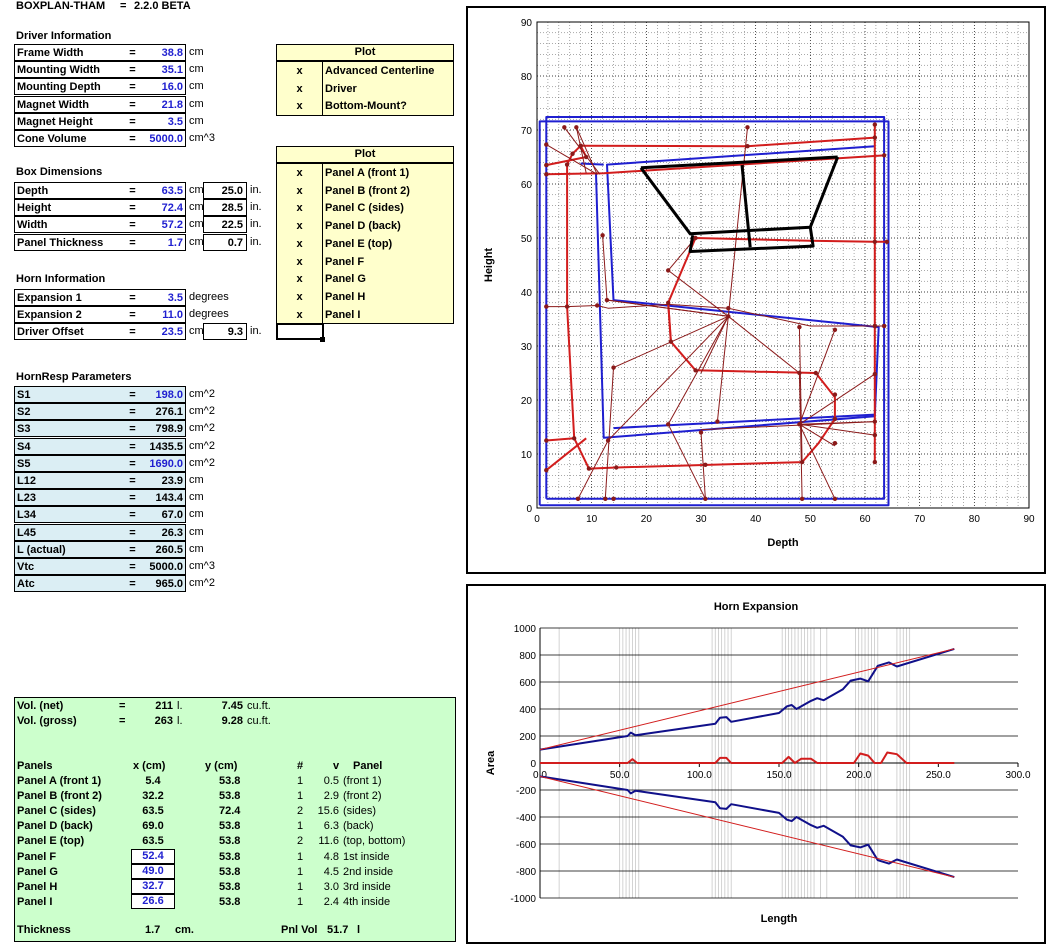 The width and height of the screenshot is (1047, 946). I want to click on vol-net-unit: l., so click(180, 706).